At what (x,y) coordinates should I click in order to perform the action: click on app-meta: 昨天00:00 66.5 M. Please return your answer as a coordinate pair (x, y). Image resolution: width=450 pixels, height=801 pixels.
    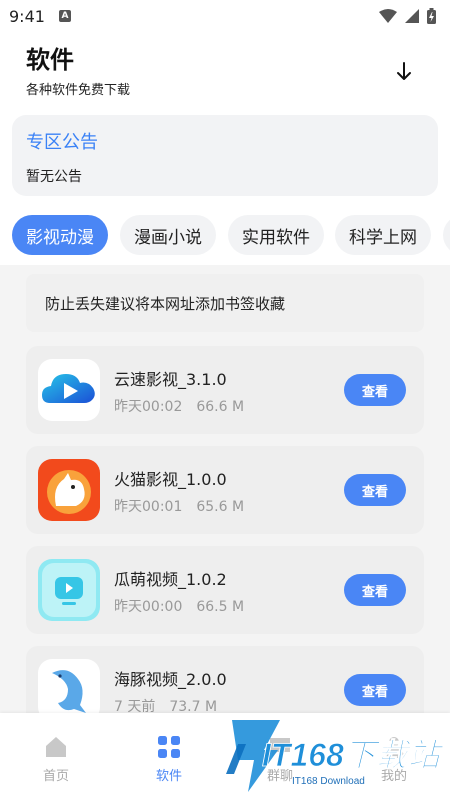
    Looking at the image, I should click on (179, 606).